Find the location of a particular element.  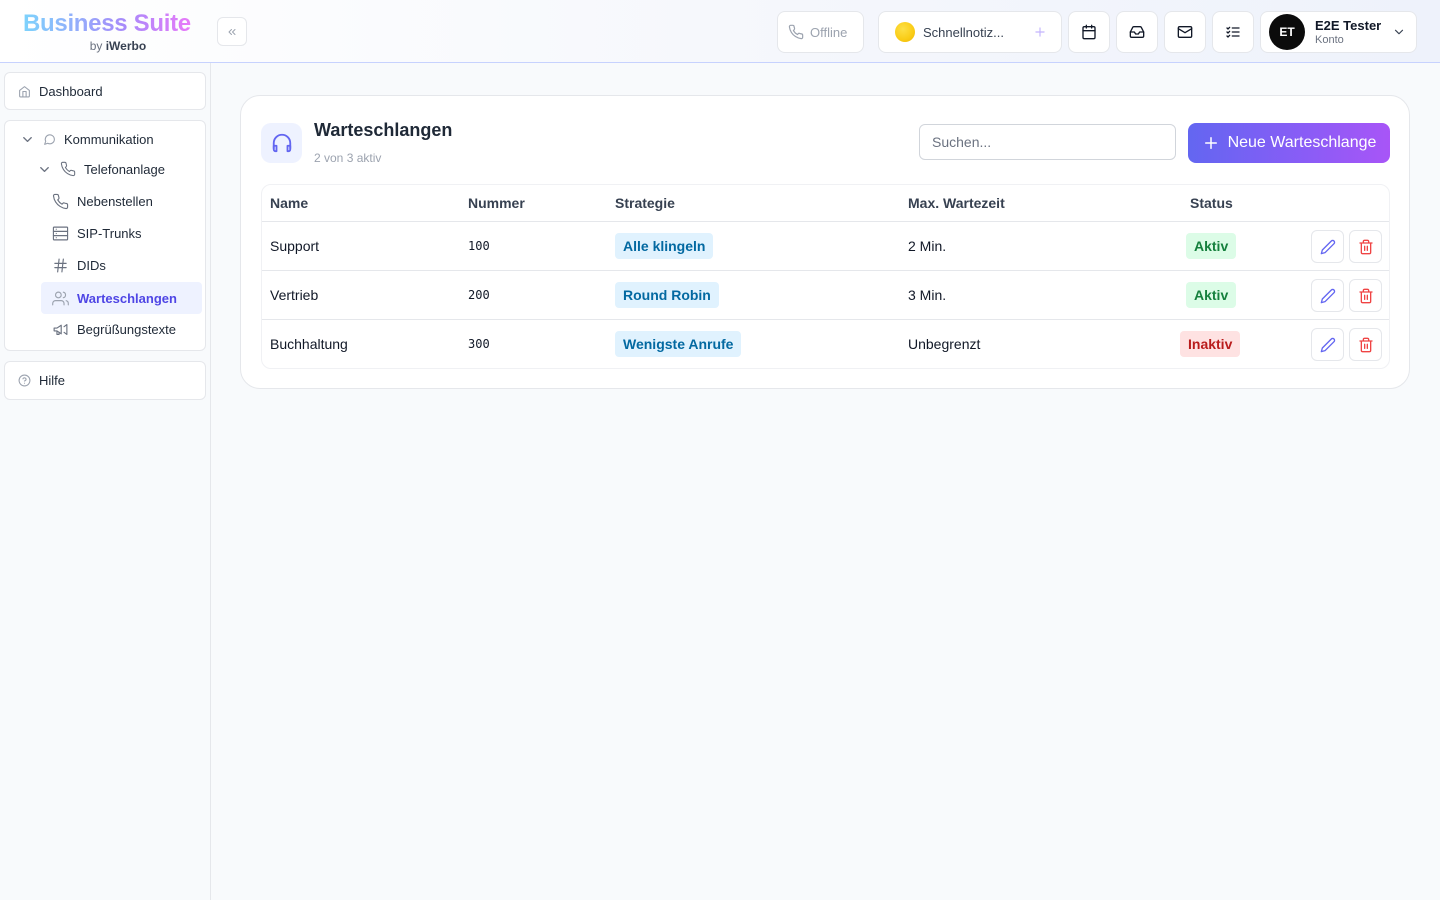

strategy-badge: Round Robin is located at coordinates (667, 295).